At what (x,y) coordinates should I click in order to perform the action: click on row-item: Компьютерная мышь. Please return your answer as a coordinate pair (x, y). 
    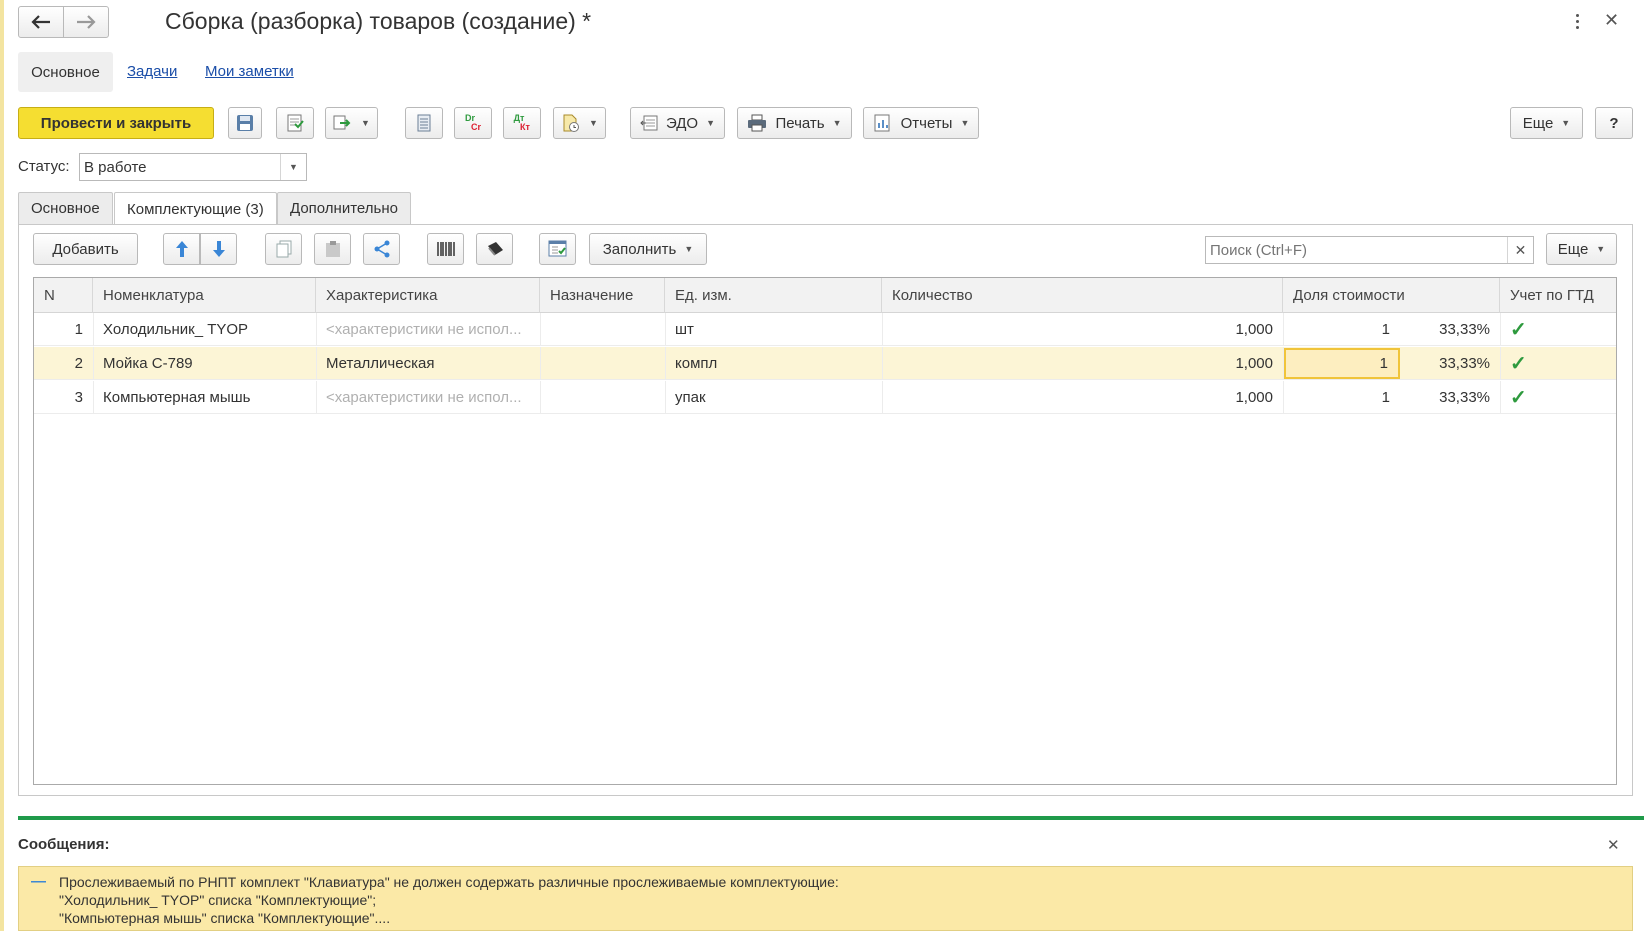
    Looking at the image, I should click on (204, 397).